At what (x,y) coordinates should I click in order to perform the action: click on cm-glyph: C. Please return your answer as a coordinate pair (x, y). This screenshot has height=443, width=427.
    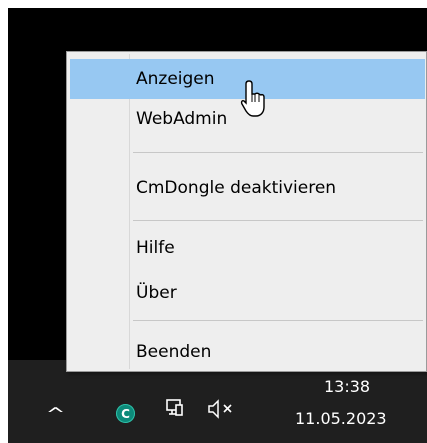
    Looking at the image, I should click on (125, 413).